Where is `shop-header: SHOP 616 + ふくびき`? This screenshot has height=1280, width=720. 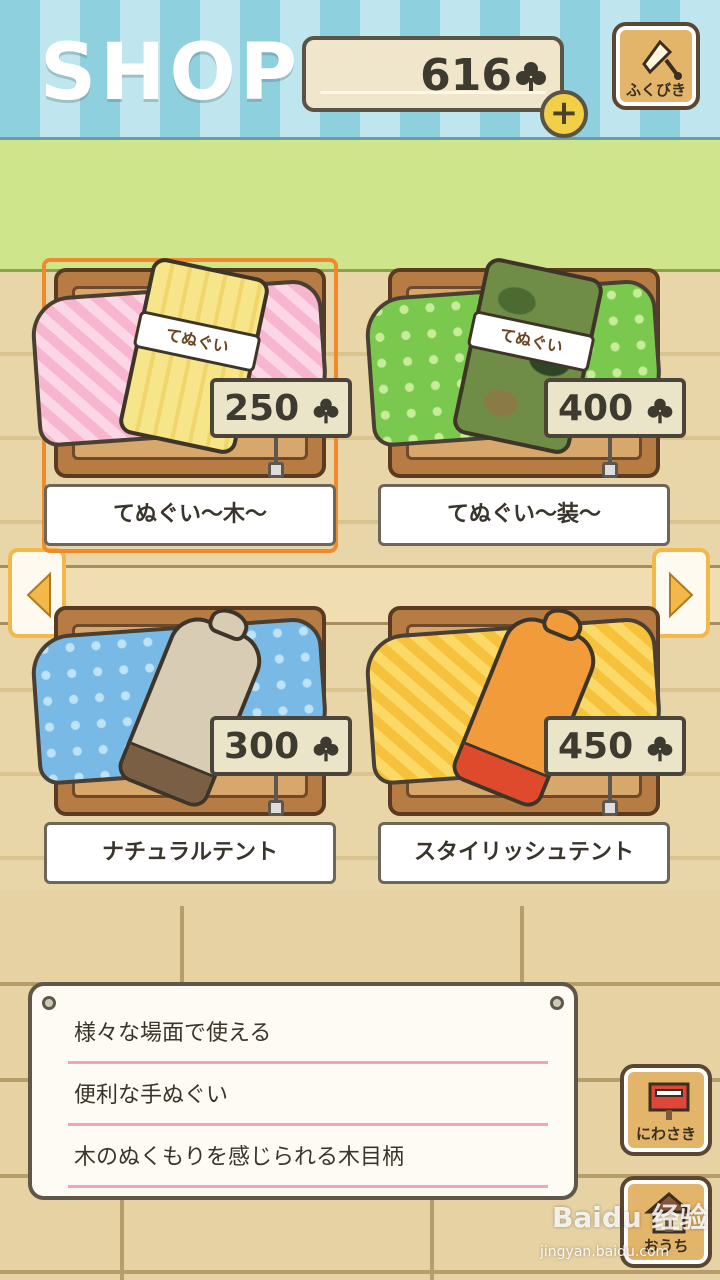
shop-header: SHOP 616 + ふくびき is located at coordinates (360, 70).